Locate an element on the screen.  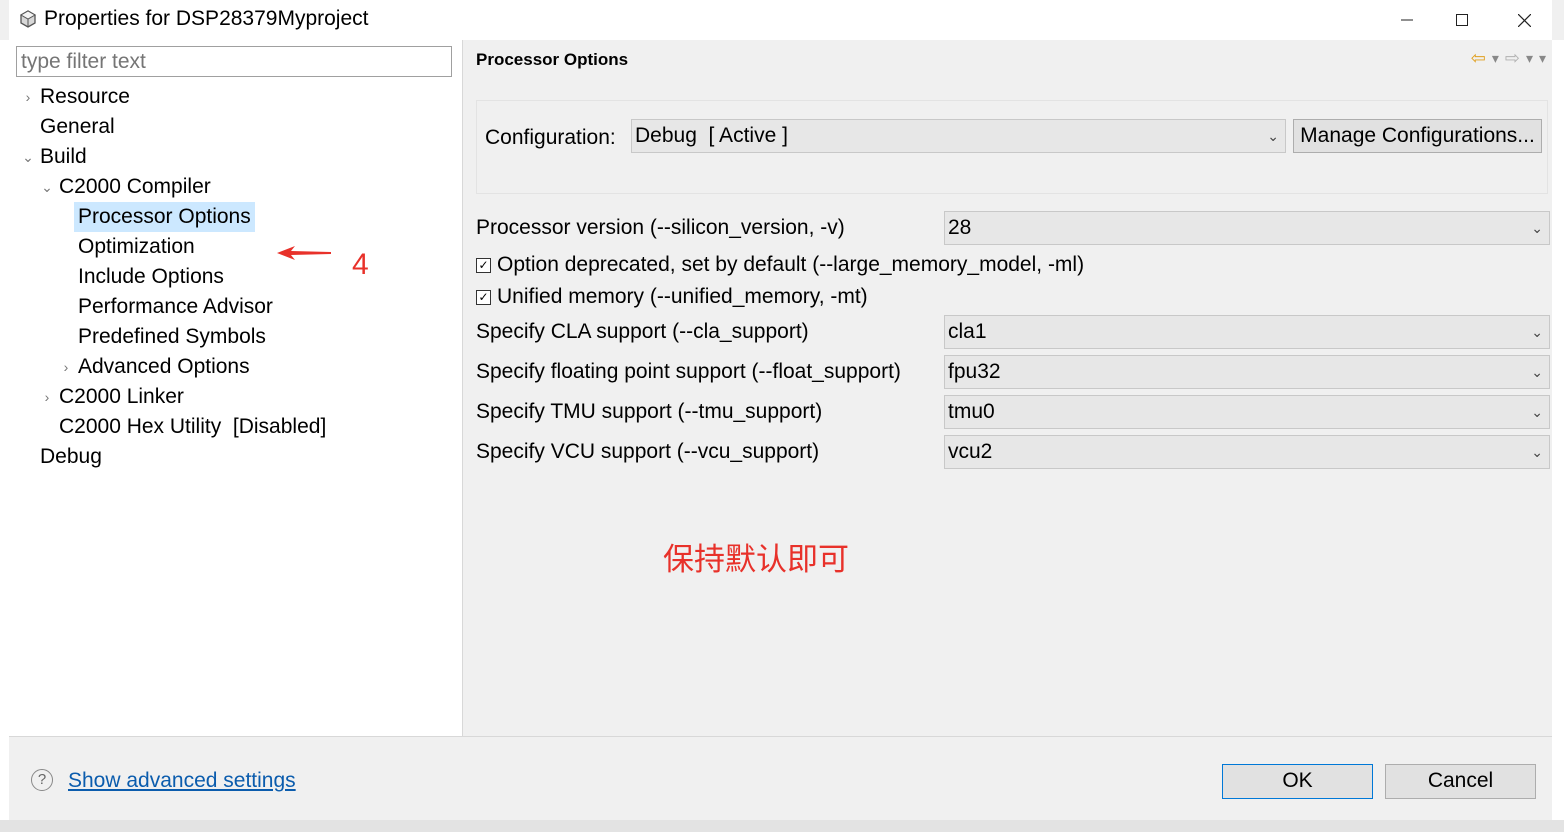
show-advanced-settings-link: Show advanced settings is located at coordinates (182, 781).